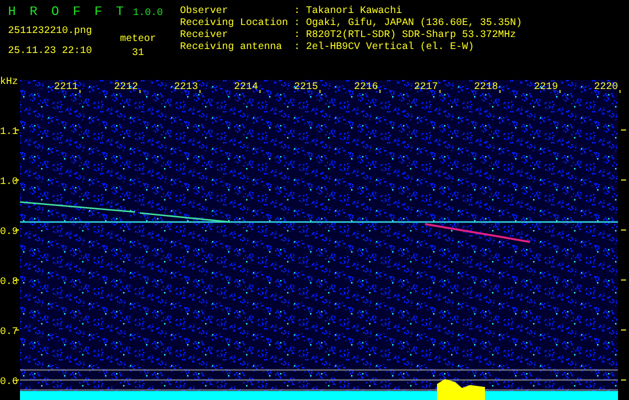 The width and height of the screenshot is (629, 400). What do you see at coordinates (51, 52) in the screenshot?
I see `date-time: 25.11.23 22:10` at bounding box center [51, 52].